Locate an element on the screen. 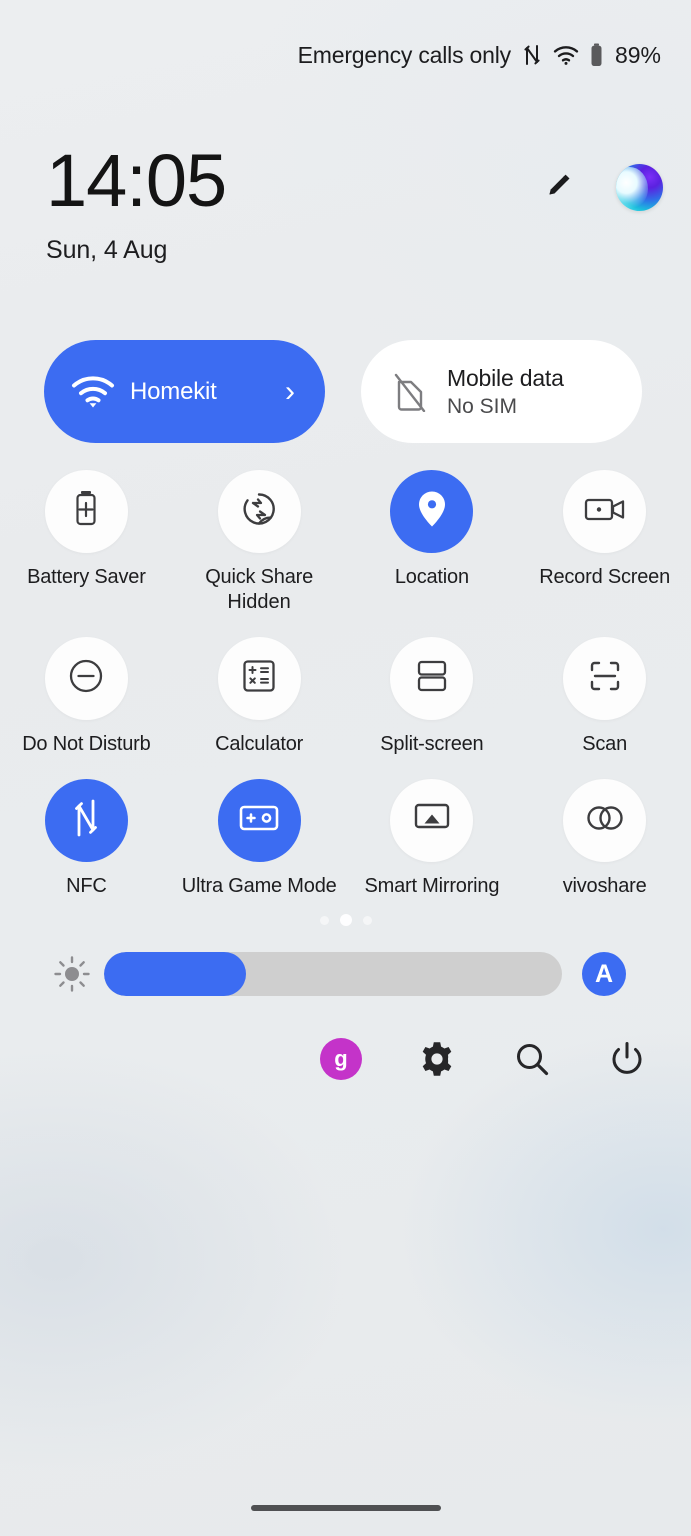 Image resolution: width=691 pixels, height=1536 pixels. tile-label: Quick Share is located at coordinates (259, 577).